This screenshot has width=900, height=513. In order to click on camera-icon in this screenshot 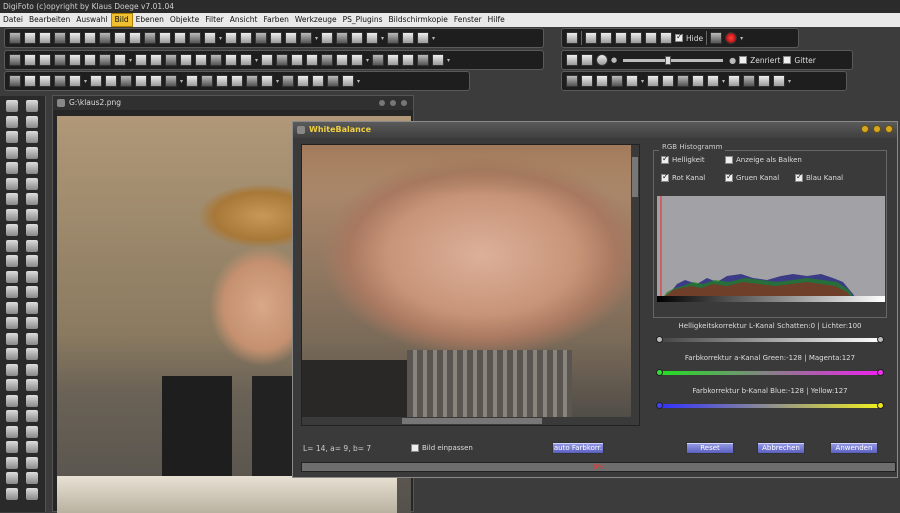, I will do `click(572, 38)`.